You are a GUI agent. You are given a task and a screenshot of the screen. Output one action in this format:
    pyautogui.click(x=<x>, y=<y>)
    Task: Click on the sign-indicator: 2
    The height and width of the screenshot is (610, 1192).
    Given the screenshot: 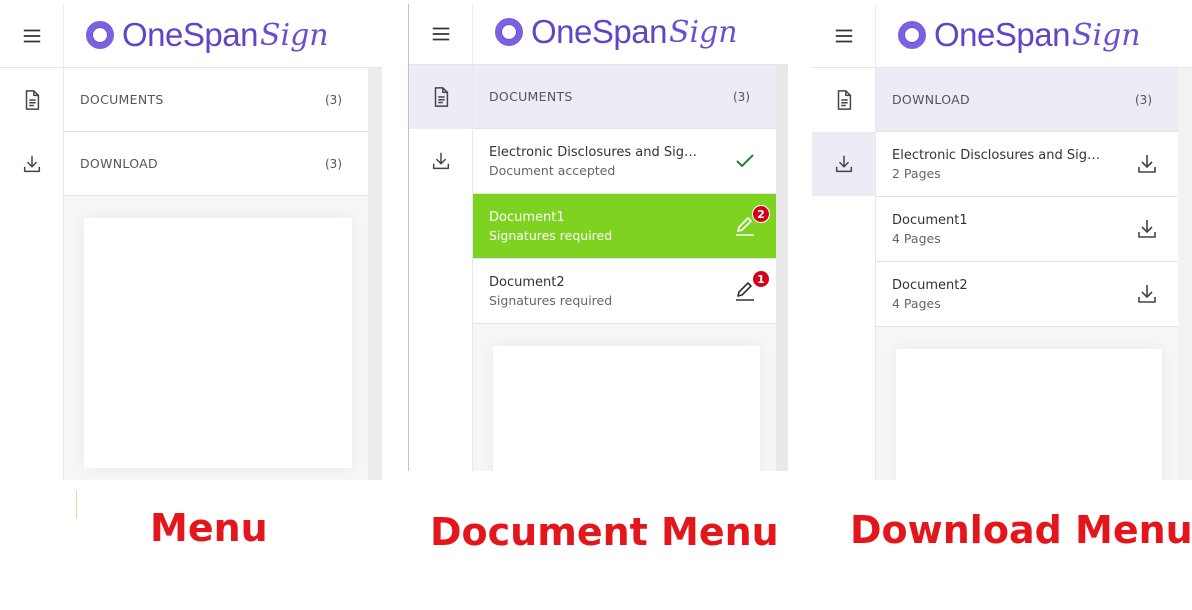 What is the action you would take?
    pyautogui.click(x=751, y=222)
    